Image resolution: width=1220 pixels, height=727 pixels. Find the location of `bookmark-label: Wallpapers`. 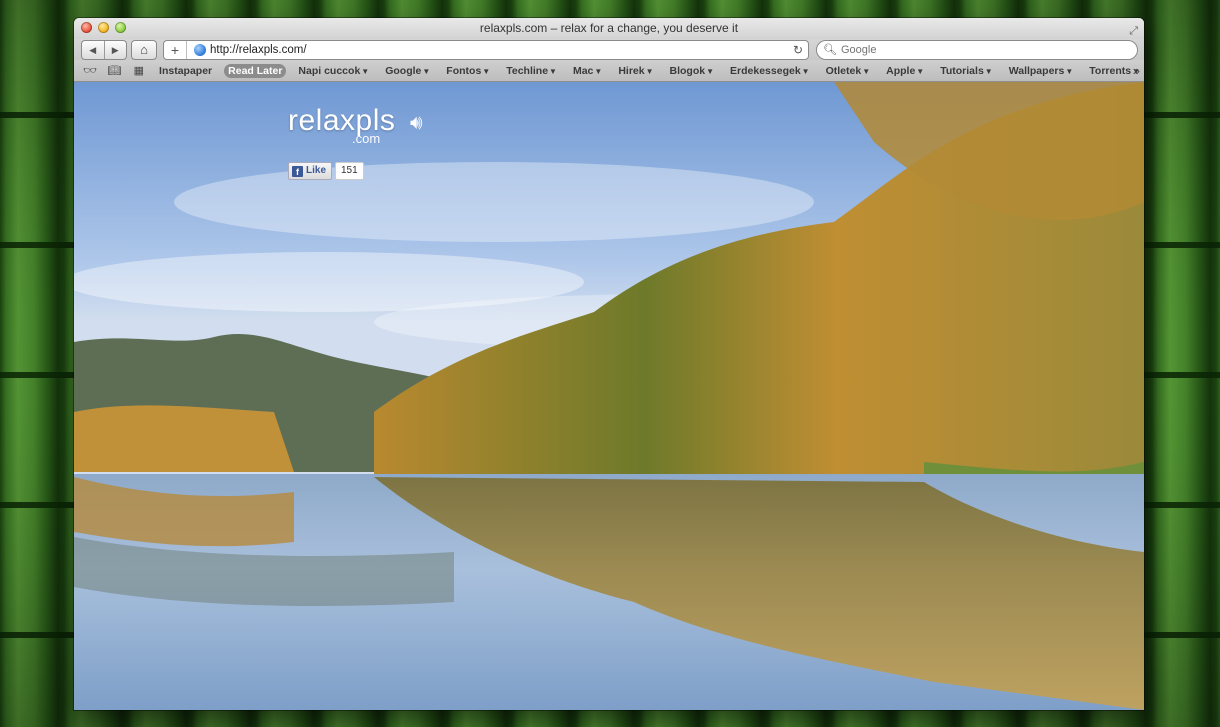

bookmark-label: Wallpapers is located at coordinates (1036, 70).